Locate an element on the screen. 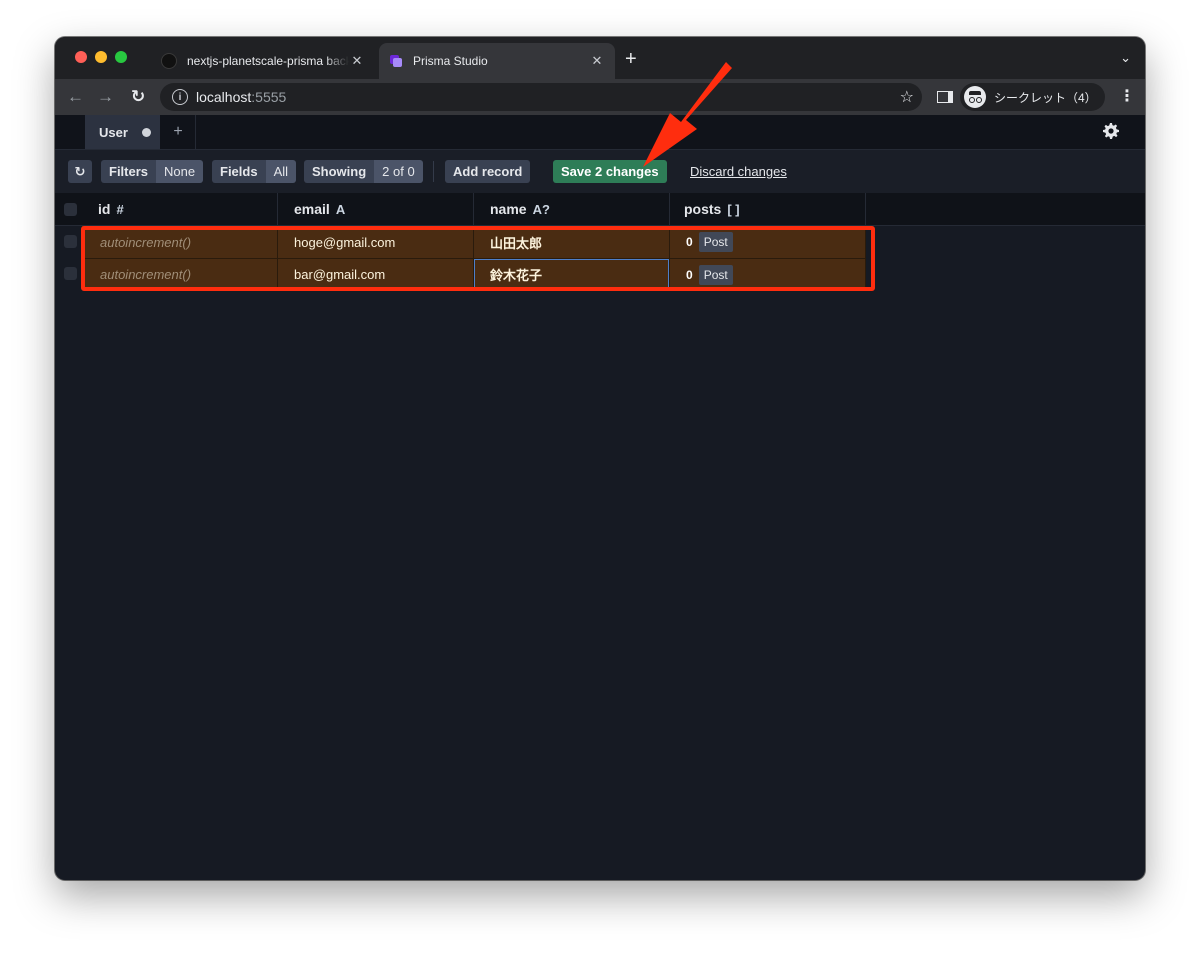  column-name: posts is located at coordinates (703, 209).